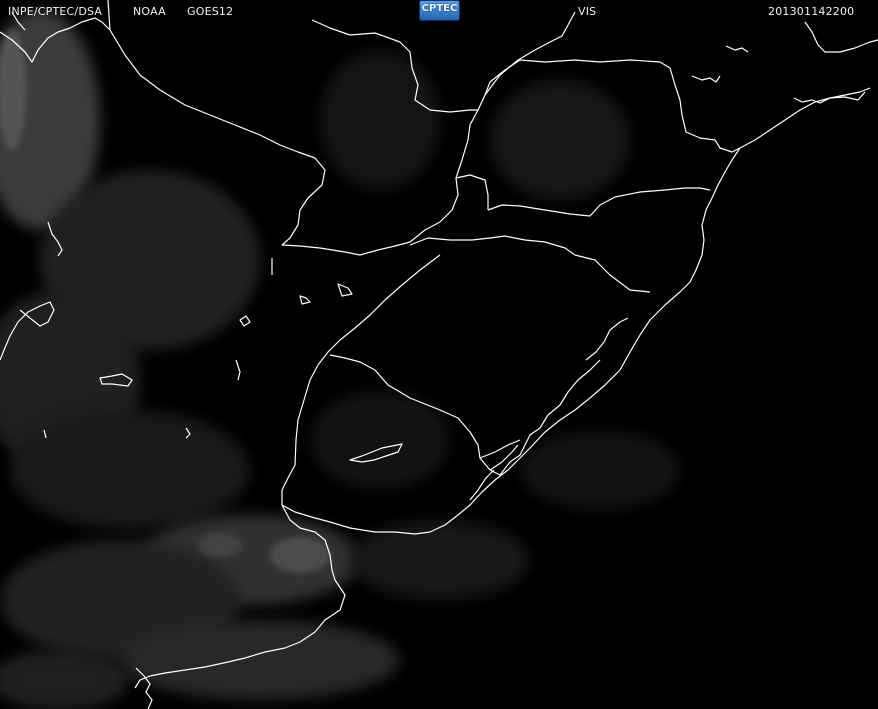 The width and height of the screenshot is (878, 709). What do you see at coordinates (811, 11) in the screenshot?
I see `timestamp-label: 201301142200` at bounding box center [811, 11].